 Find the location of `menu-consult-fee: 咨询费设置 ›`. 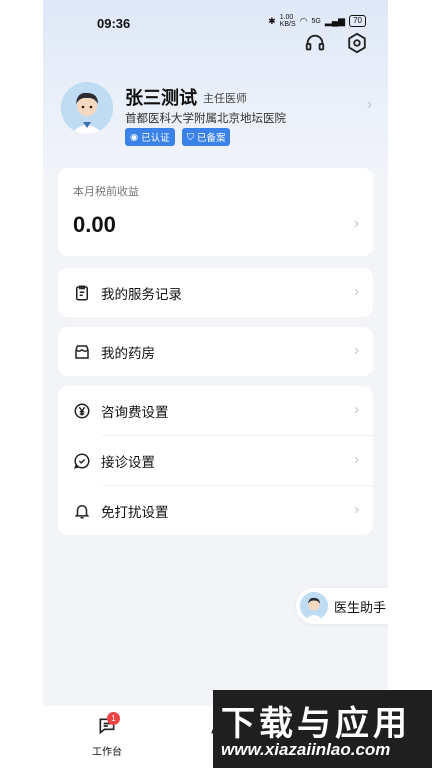

menu-consult-fee: 咨询费设置 › is located at coordinates (215, 410).